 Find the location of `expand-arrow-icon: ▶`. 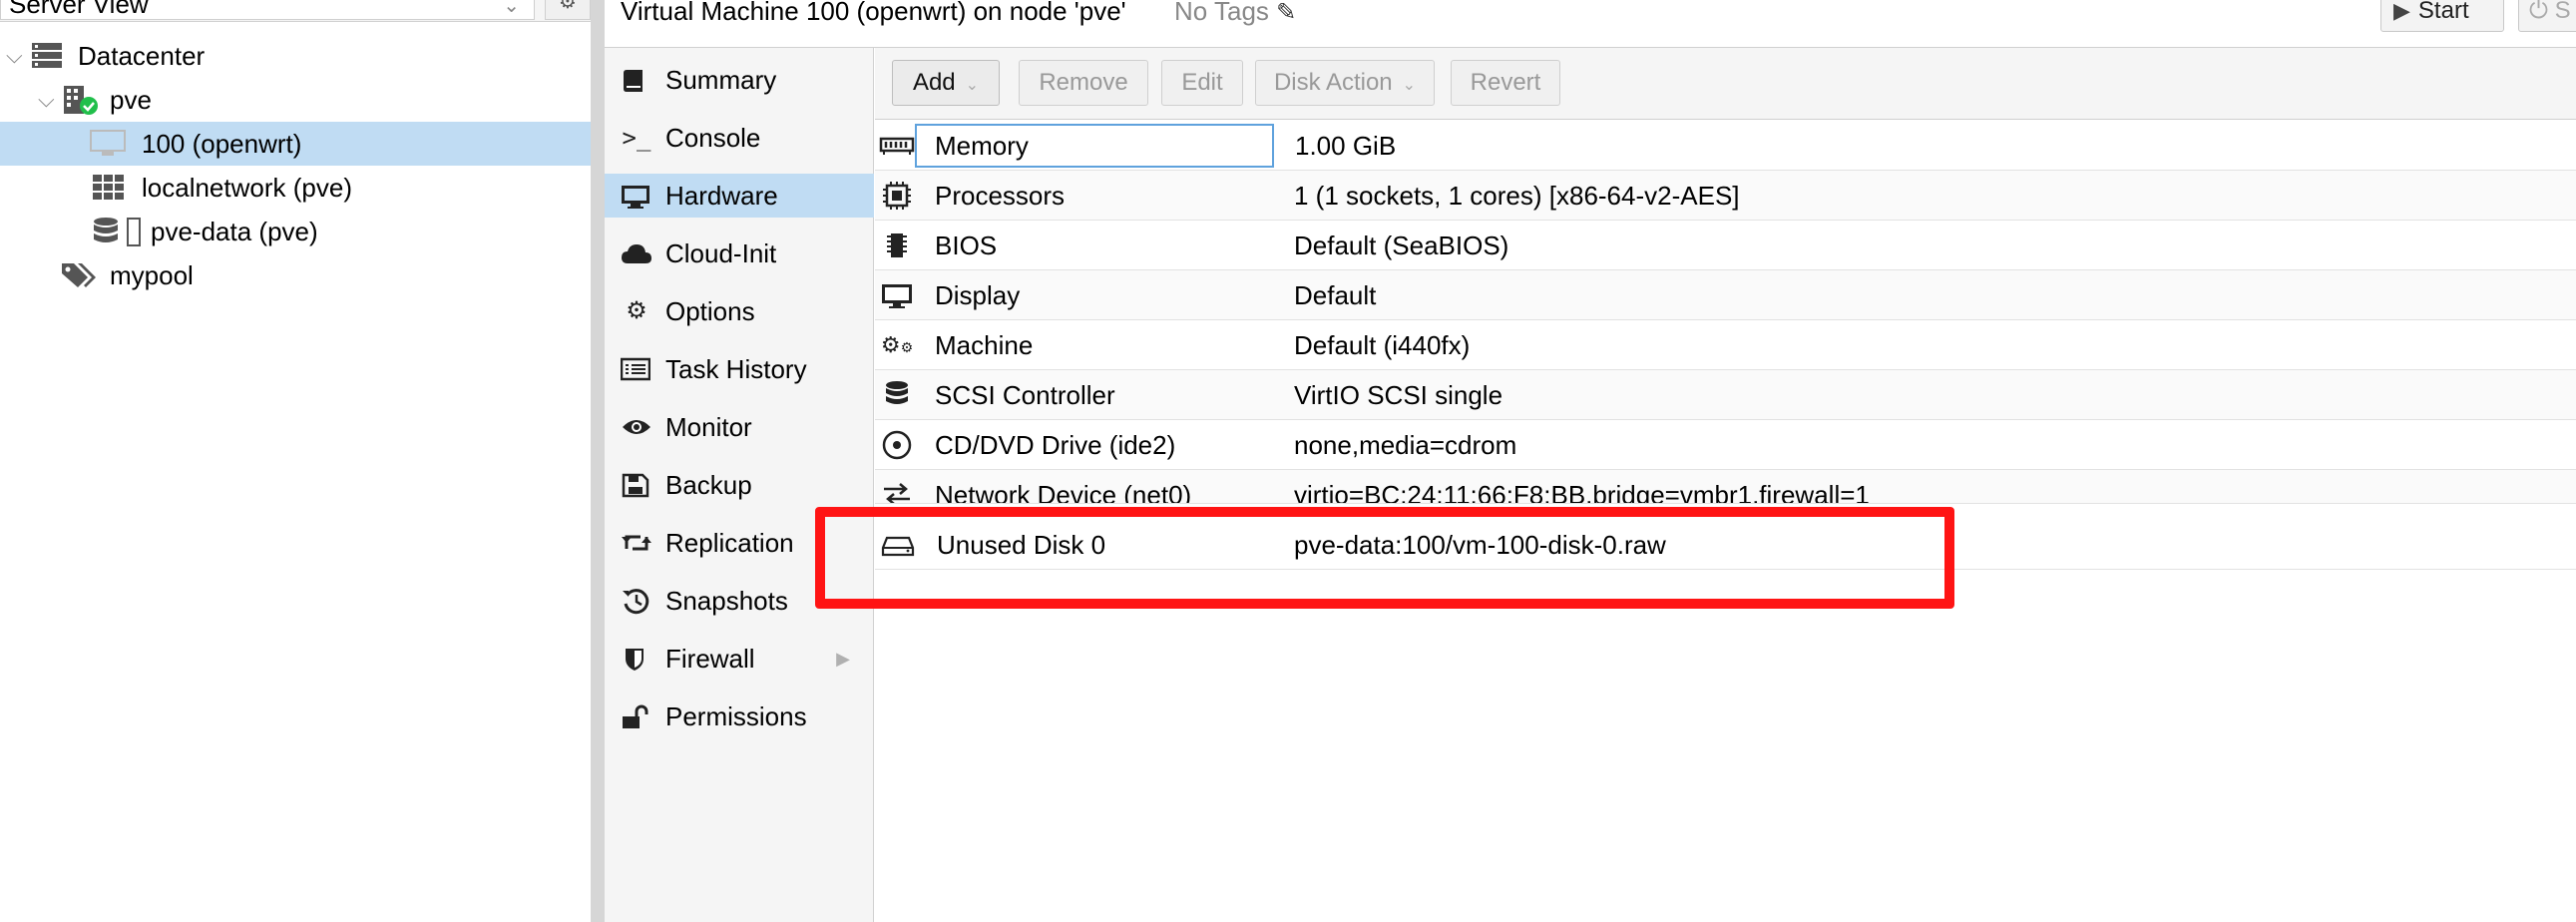

expand-arrow-icon: ▶ is located at coordinates (843, 659).